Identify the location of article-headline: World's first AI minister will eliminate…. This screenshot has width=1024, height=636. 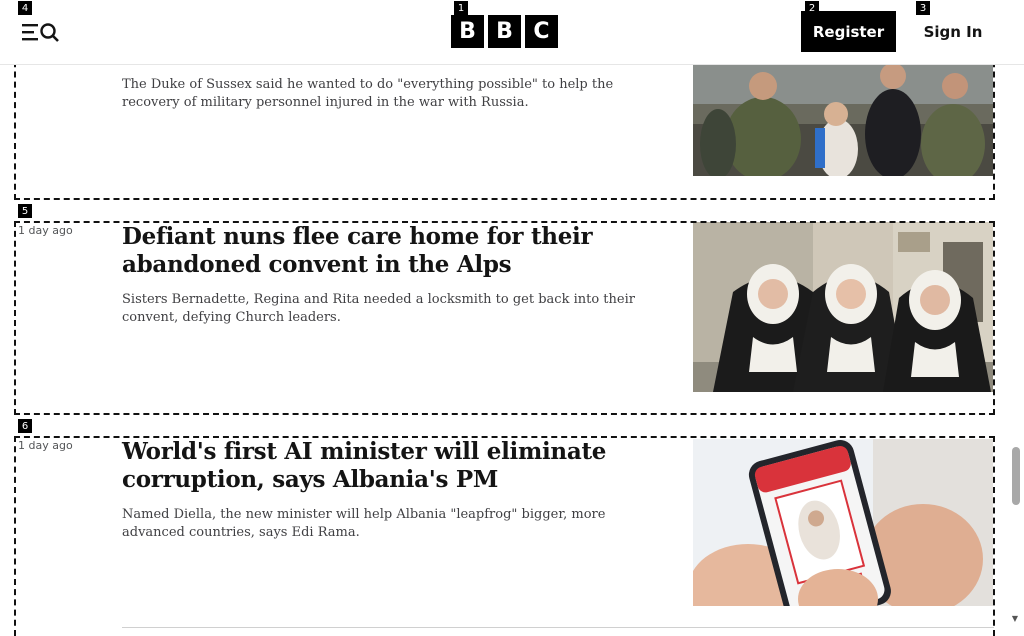
(400, 466).